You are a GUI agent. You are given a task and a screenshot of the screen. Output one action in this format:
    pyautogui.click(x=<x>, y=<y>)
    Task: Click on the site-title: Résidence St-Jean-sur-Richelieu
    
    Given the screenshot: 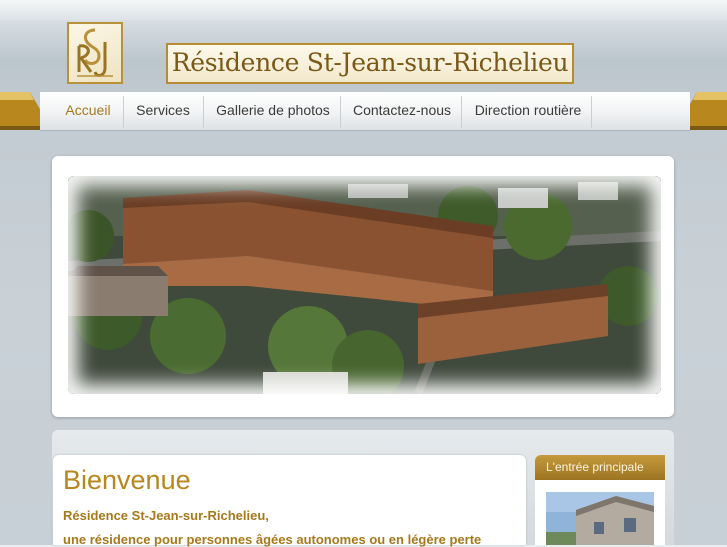 What is the action you would take?
    pyautogui.click(x=370, y=62)
    